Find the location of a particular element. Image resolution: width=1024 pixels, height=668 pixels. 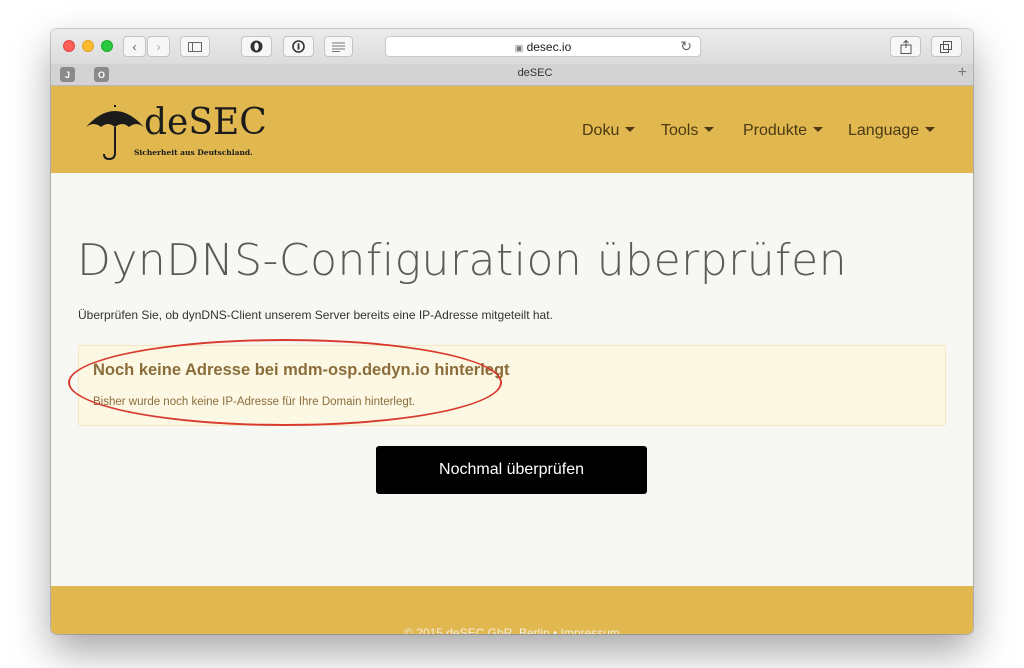

back-button: ‹ is located at coordinates (134, 46).